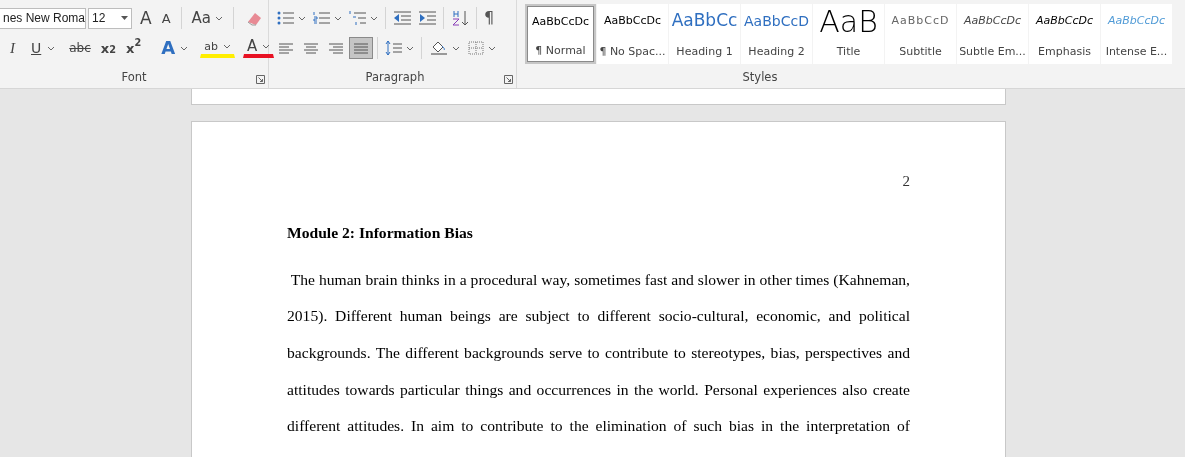 This screenshot has height=457, width=1185. What do you see at coordinates (460, 18) in the screenshot?
I see `sort-icon` at bounding box center [460, 18].